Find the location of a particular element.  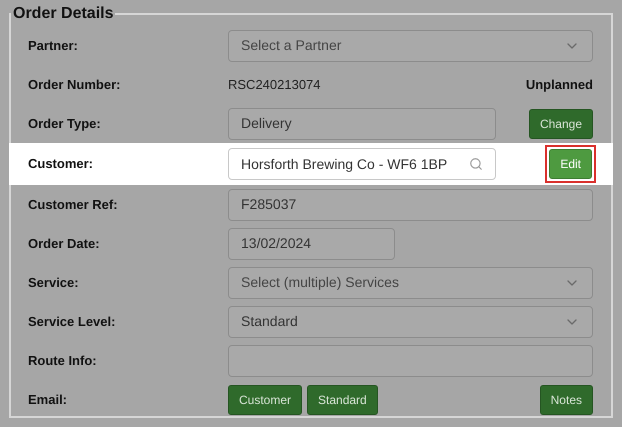

field-label: Order Number: is located at coordinates (75, 85).